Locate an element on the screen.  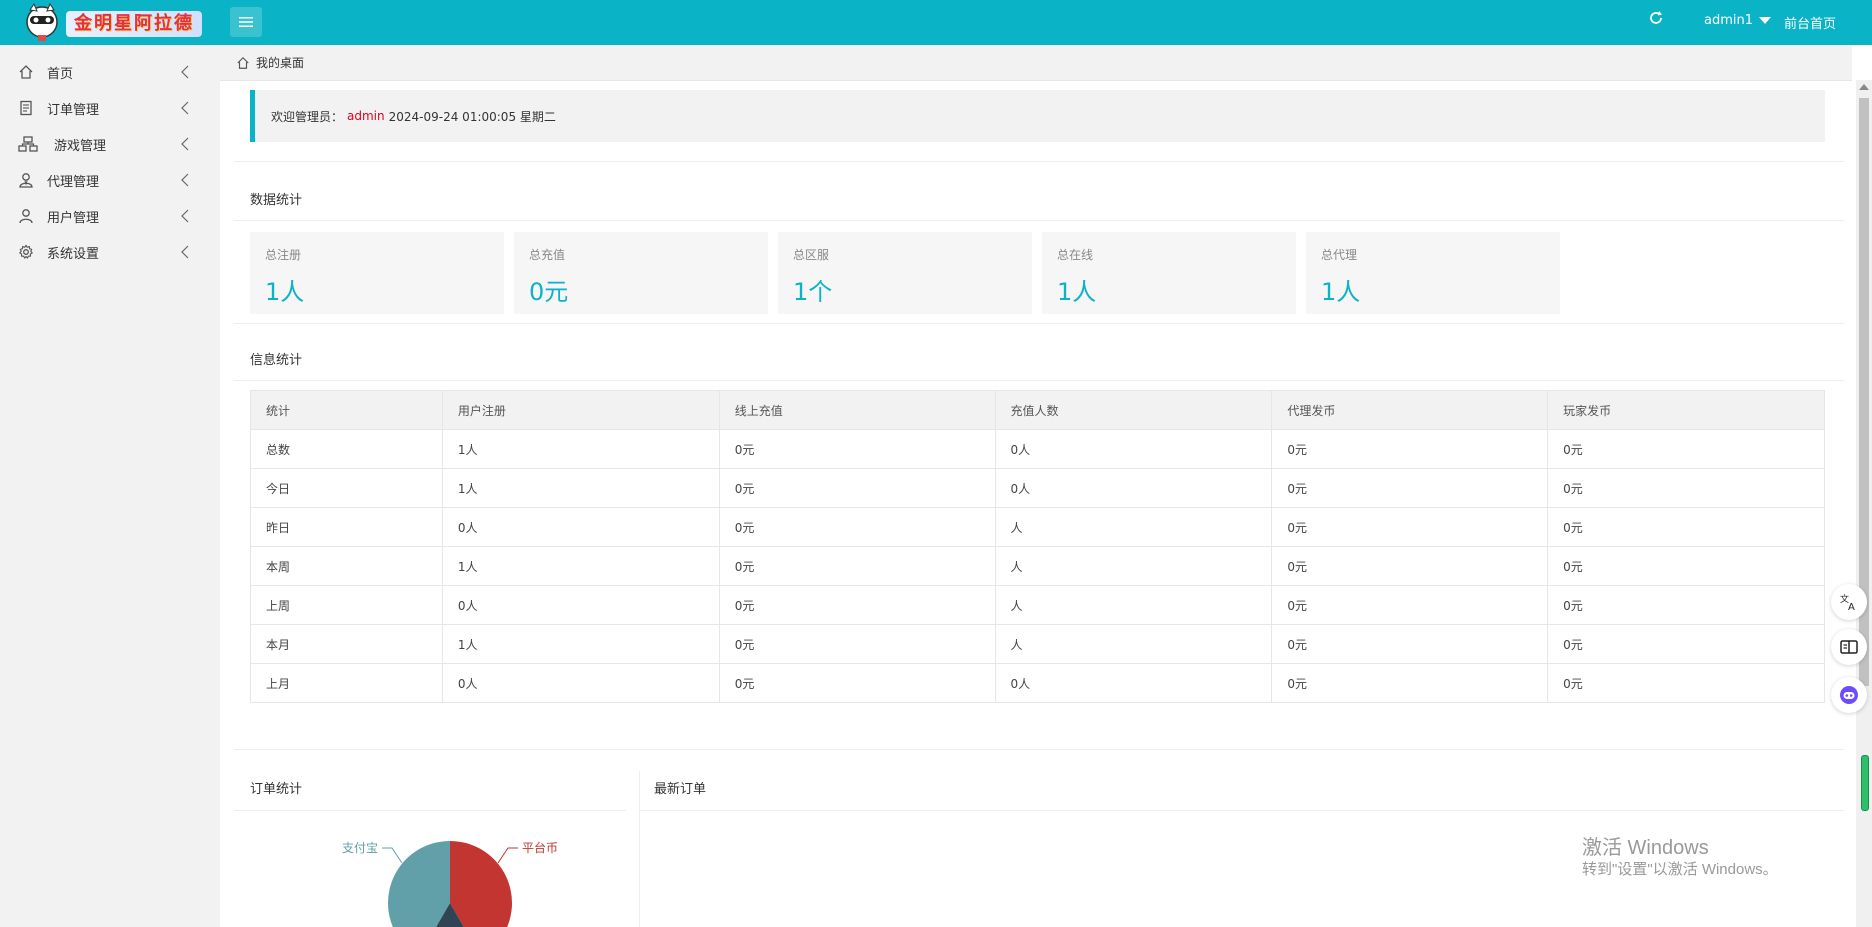
pie-slice-label: 支付宝 is located at coordinates (360, 848).